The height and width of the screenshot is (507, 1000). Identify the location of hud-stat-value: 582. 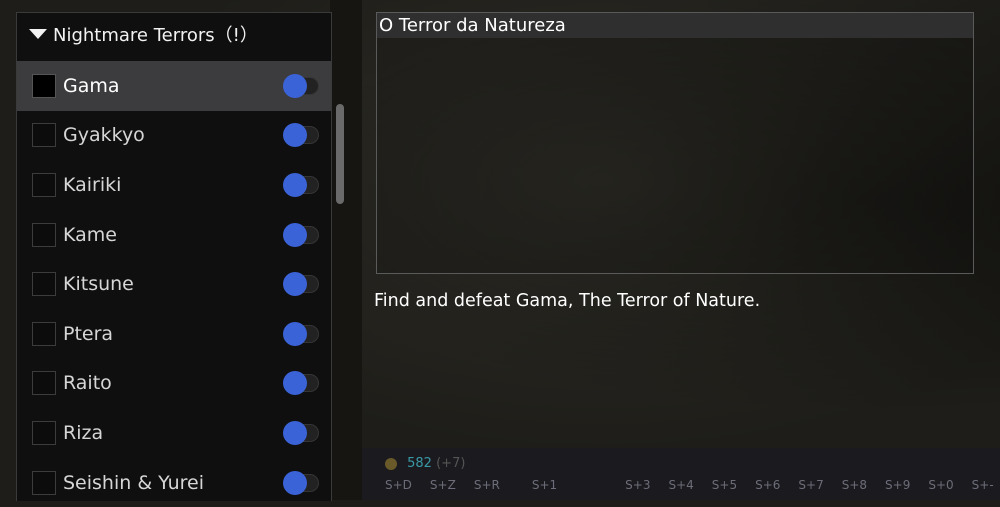
(419, 463).